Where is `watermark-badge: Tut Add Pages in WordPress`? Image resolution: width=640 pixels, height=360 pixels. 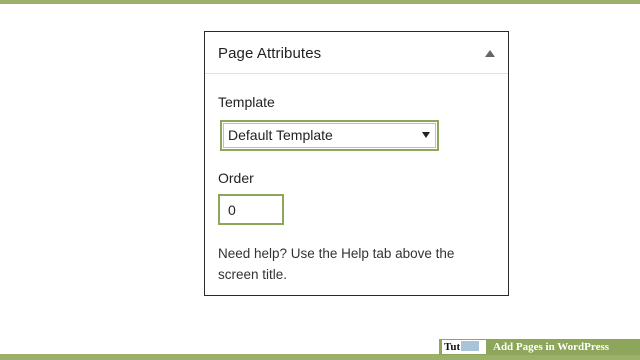
watermark-badge: Tut Add Pages in WordPress is located at coordinates (539, 347).